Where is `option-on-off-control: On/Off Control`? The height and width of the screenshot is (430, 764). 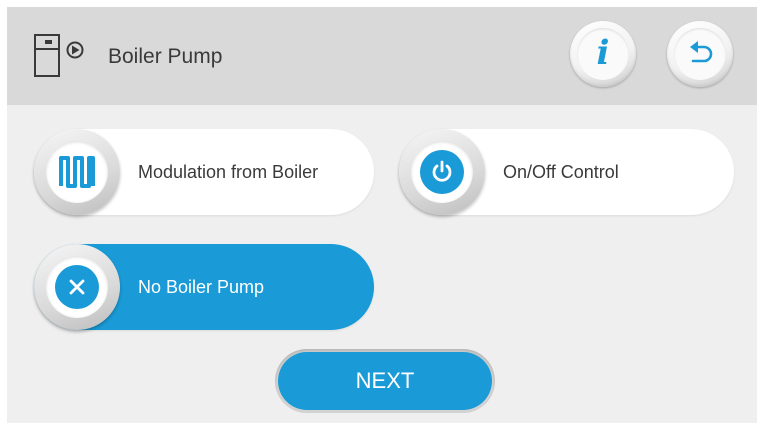 option-on-off-control: On/Off Control is located at coordinates (566, 172).